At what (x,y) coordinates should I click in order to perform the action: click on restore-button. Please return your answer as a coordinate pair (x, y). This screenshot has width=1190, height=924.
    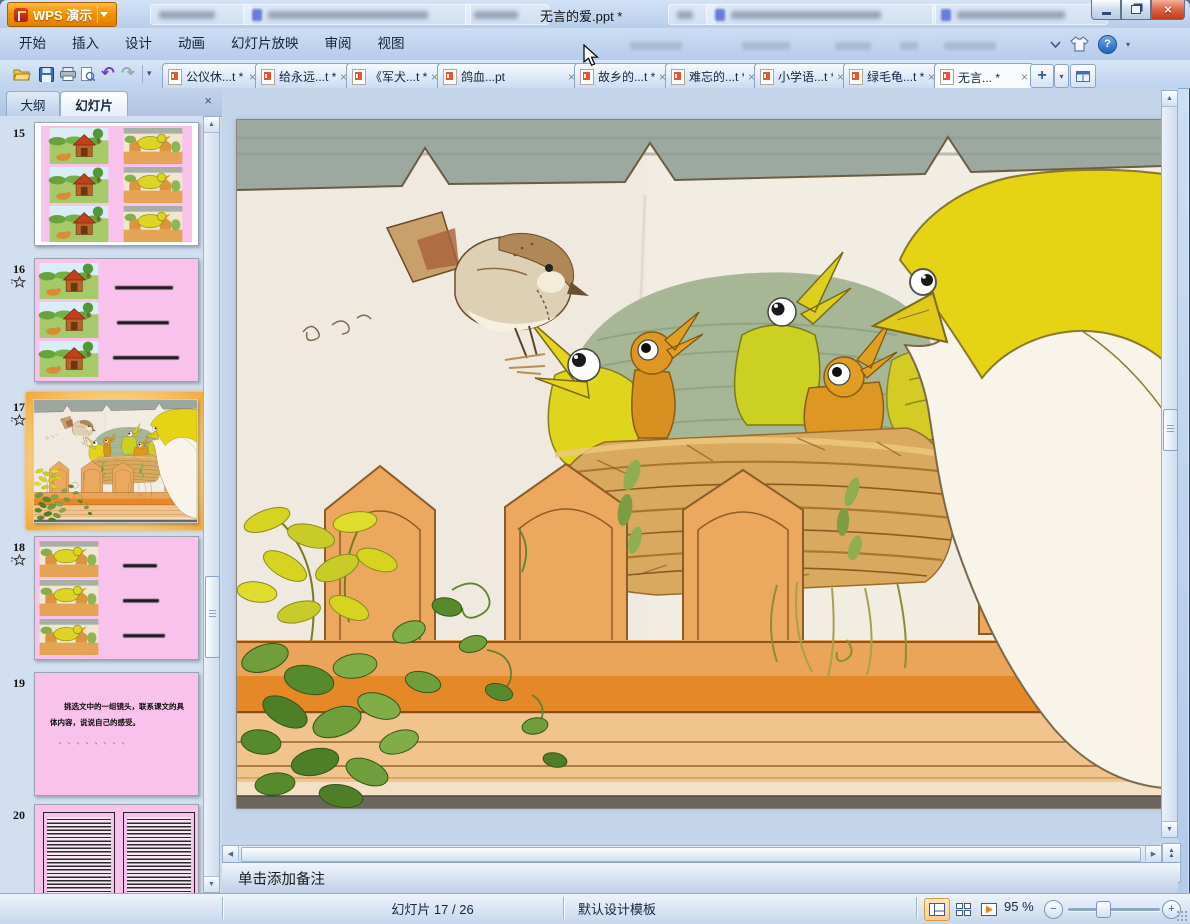
    Looking at the image, I should click on (1136, 10).